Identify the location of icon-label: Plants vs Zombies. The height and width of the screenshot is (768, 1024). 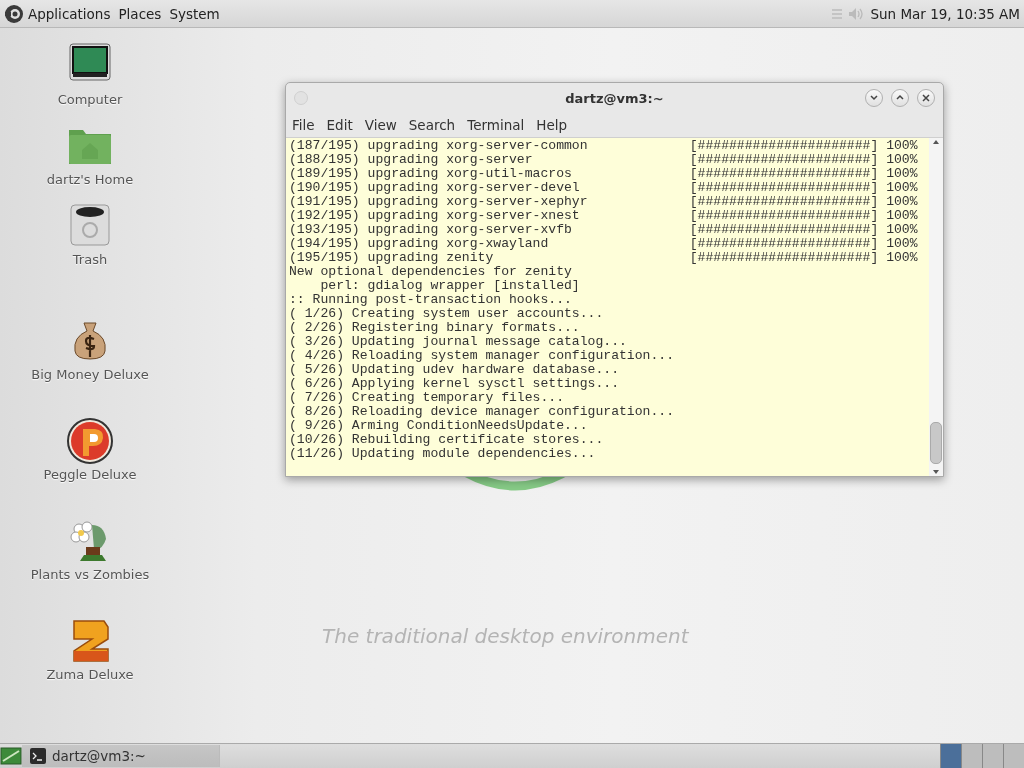
(90, 574).